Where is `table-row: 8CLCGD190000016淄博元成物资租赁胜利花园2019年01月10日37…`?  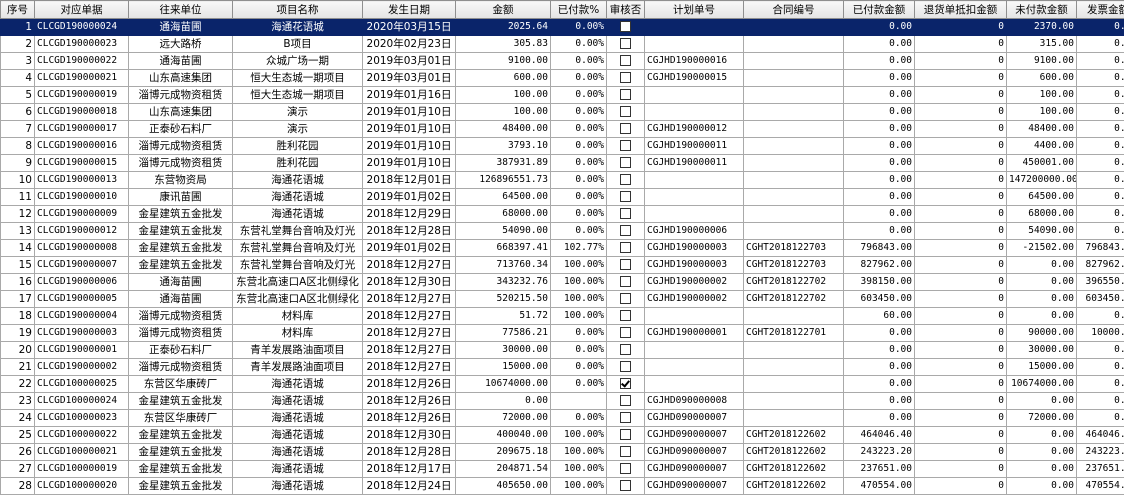
table-row: 8CLCGD190000016淄博元成物资租赁胜利花园2019年01月10日37… is located at coordinates (562, 146).